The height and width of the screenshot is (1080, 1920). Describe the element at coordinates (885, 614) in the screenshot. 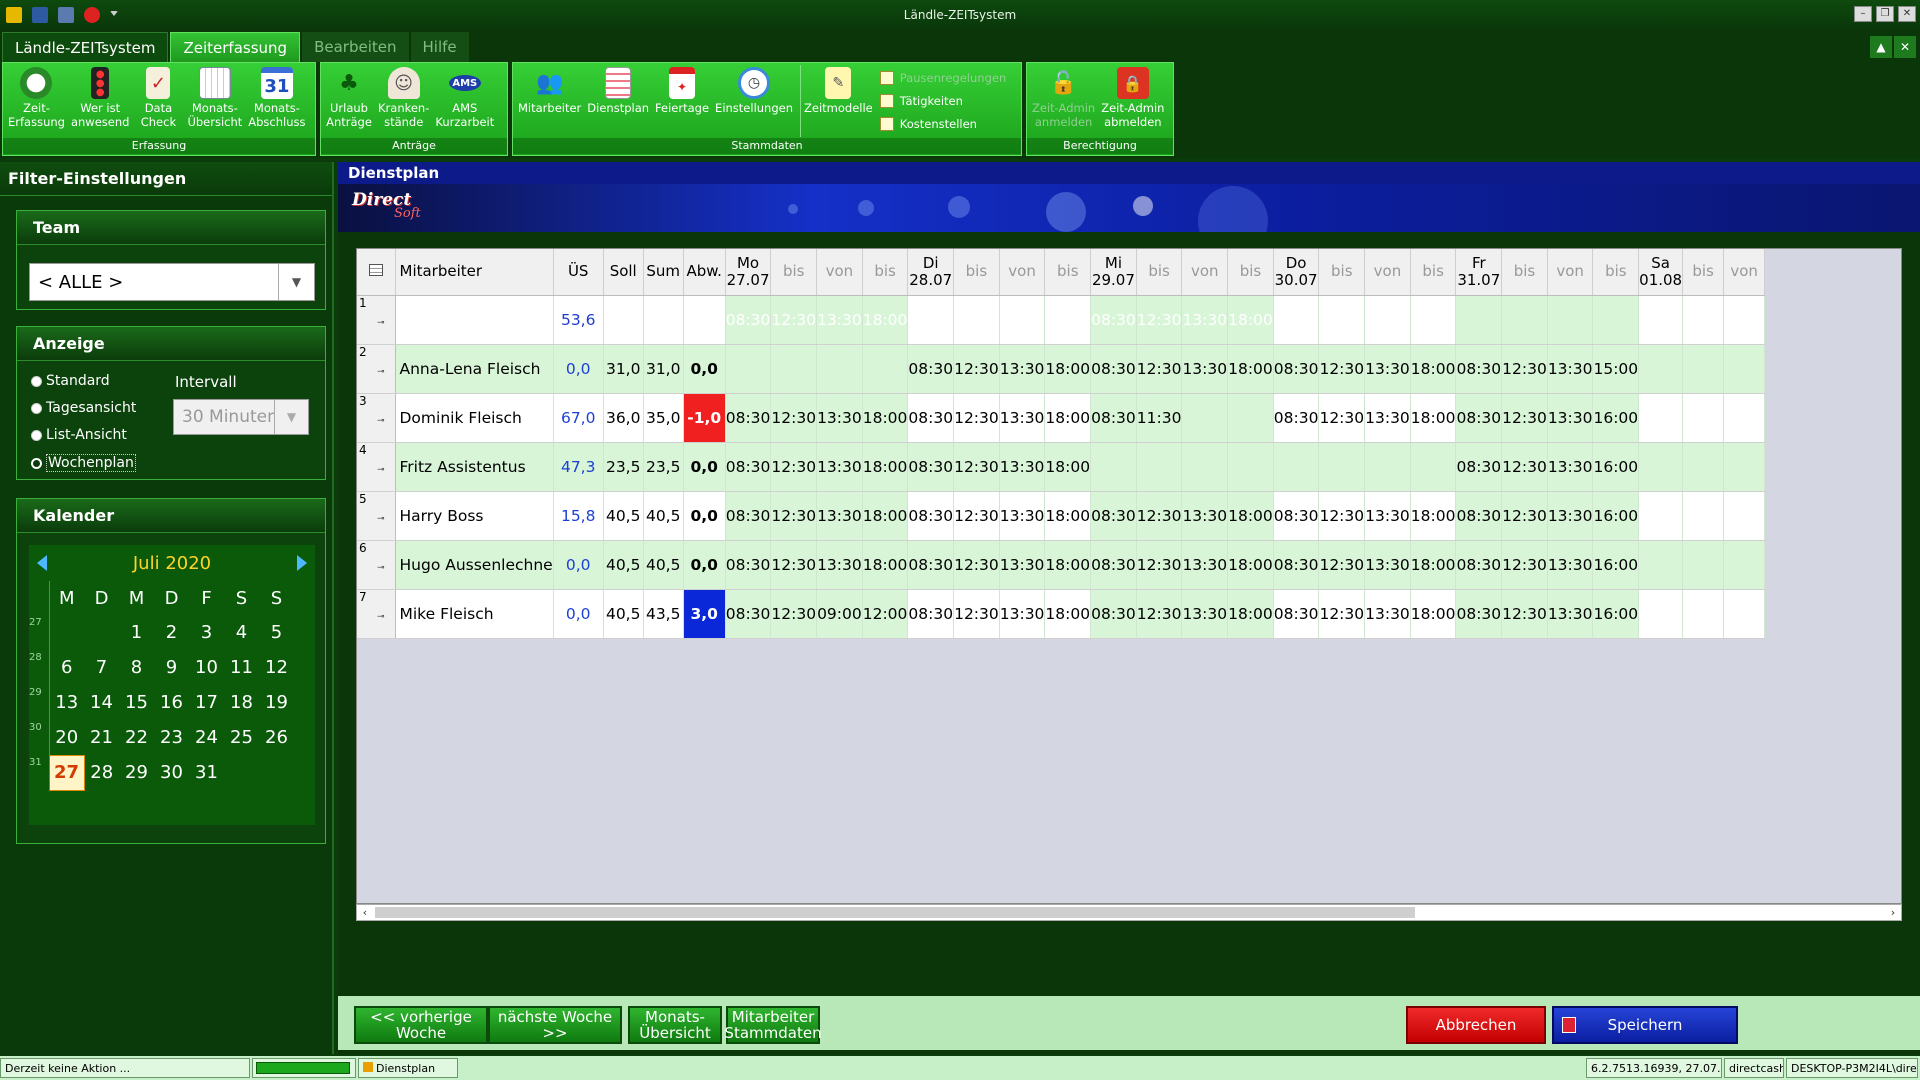

I see `time-cell: 12:00` at that location.